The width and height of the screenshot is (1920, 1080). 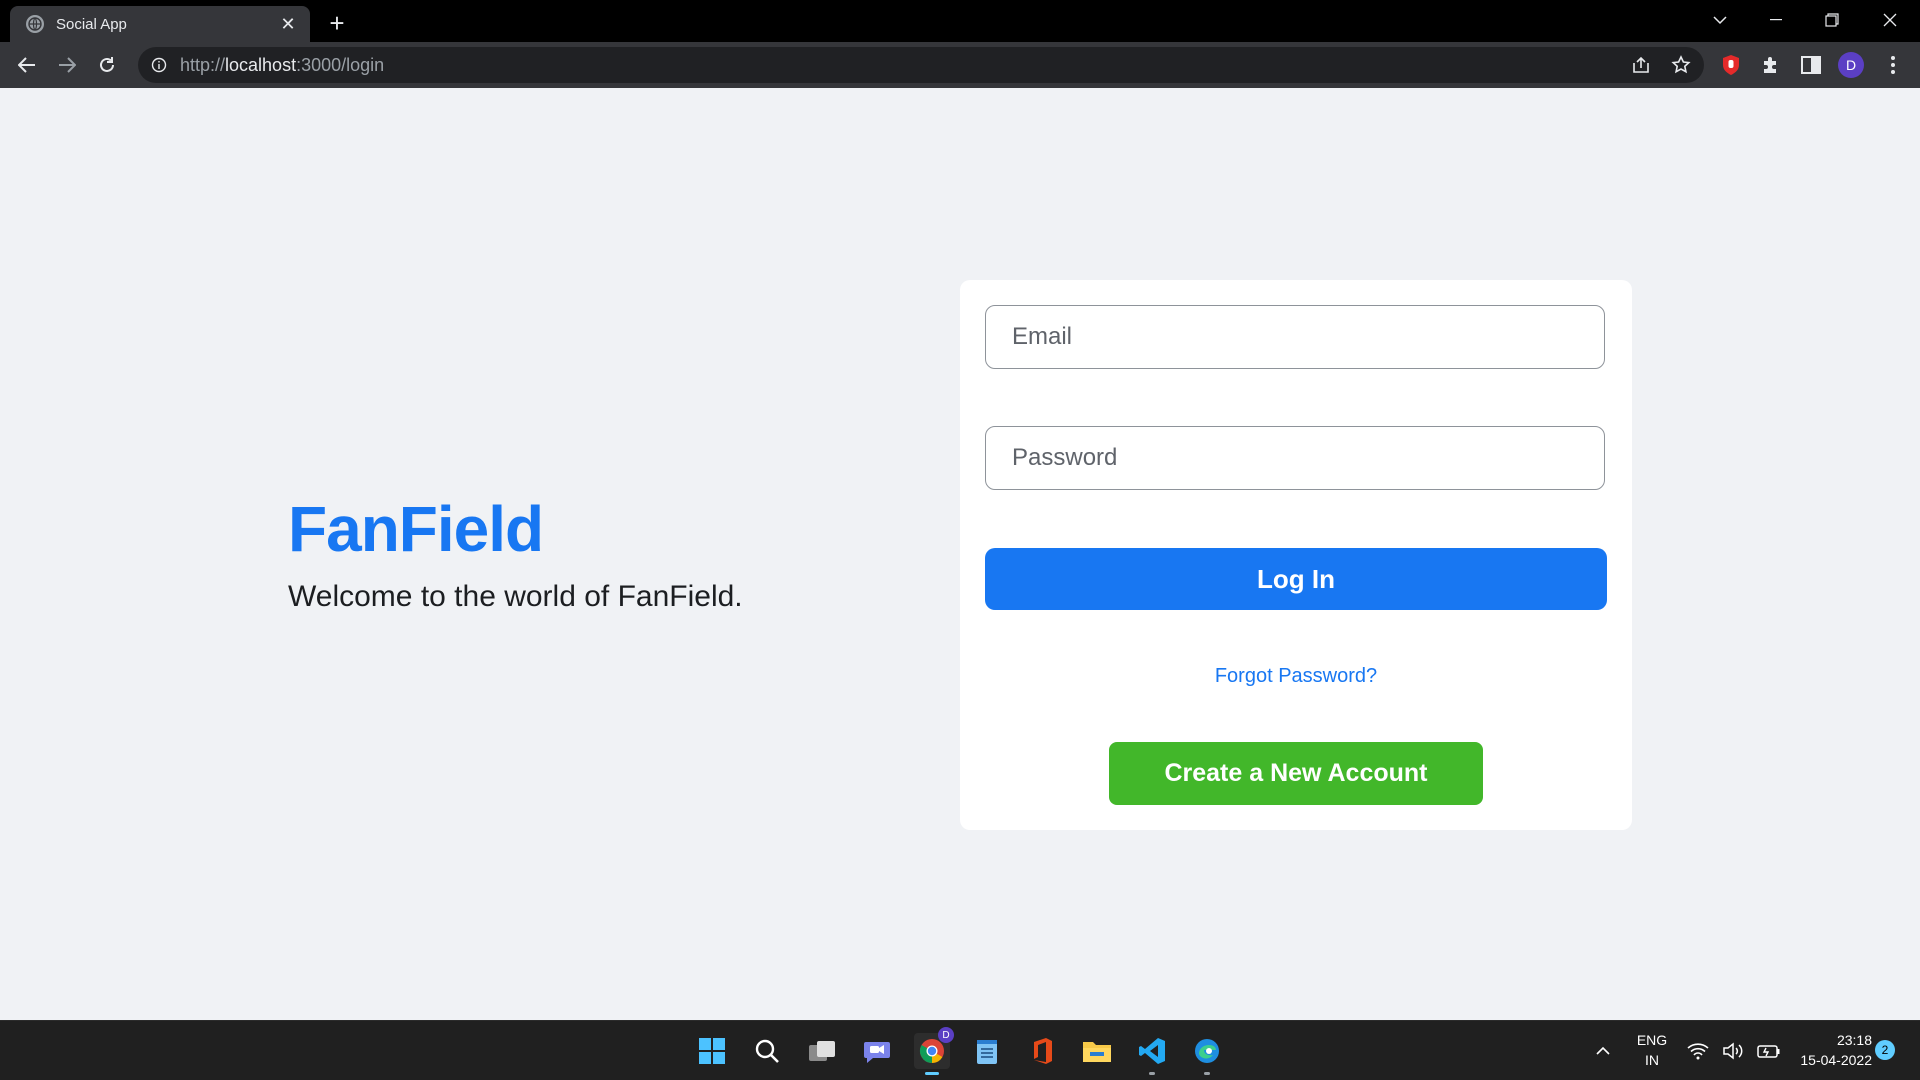 What do you see at coordinates (1296, 773) in the screenshot?
I see `create-account-button: Create a New Account` at bounding box center [1296, 773].